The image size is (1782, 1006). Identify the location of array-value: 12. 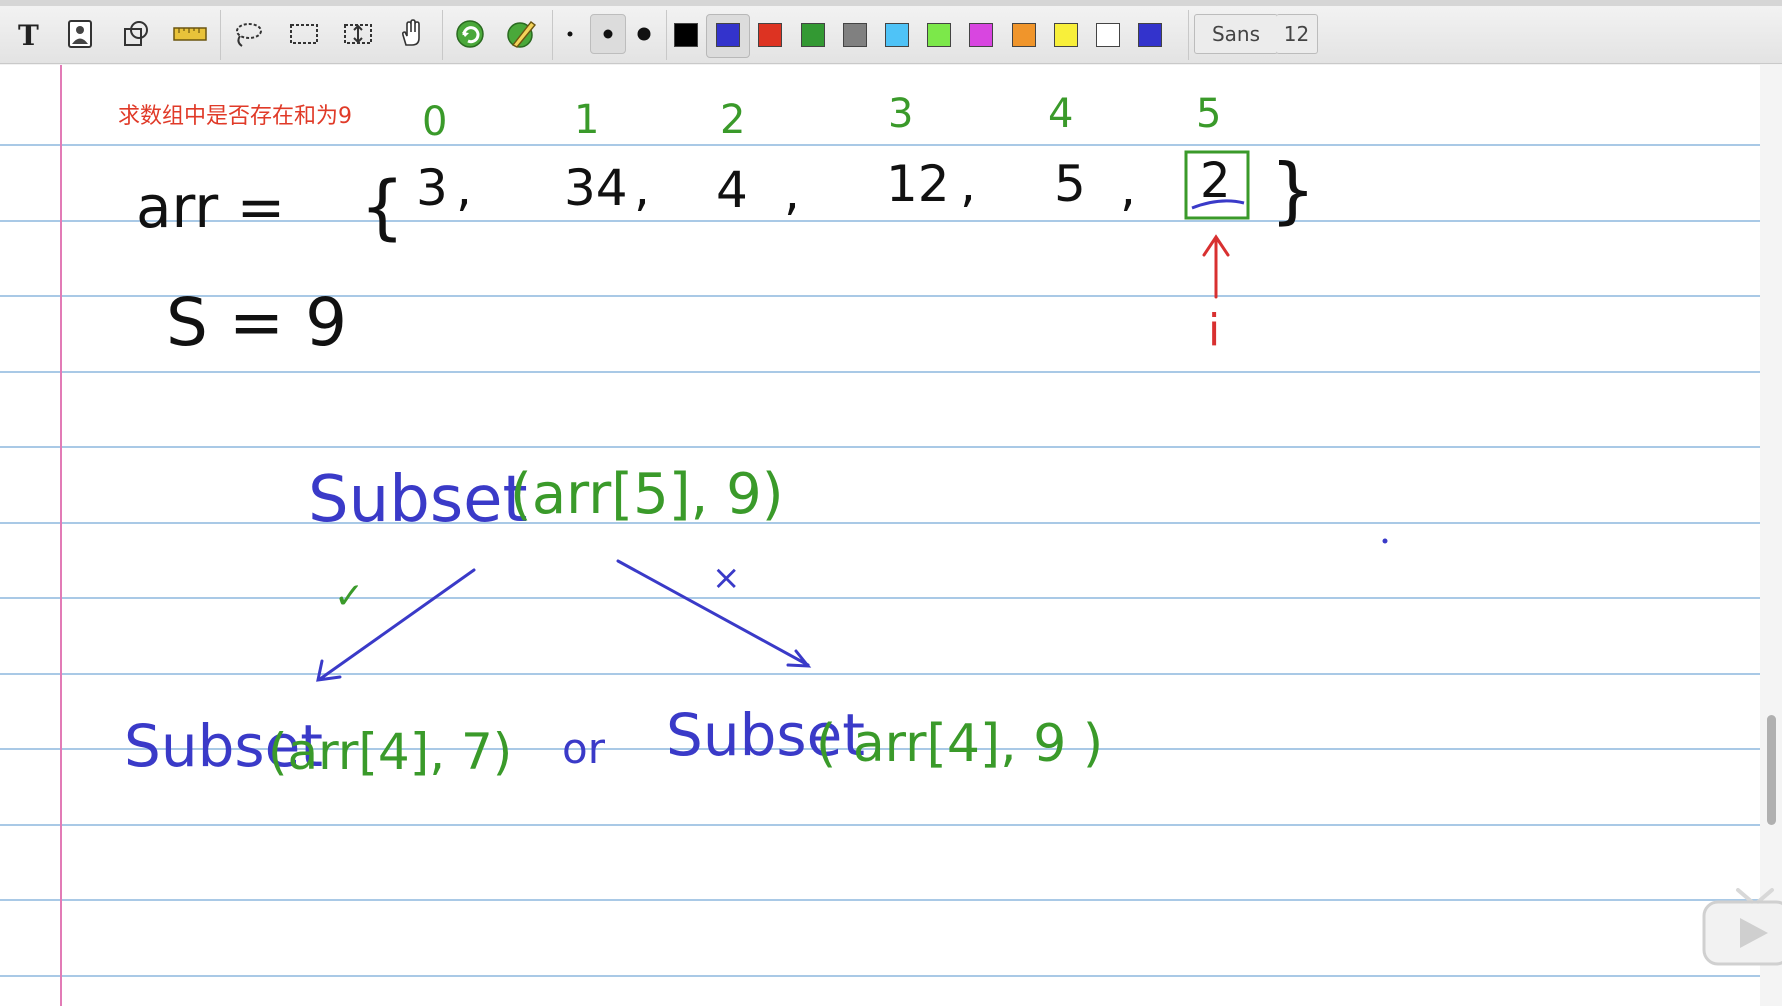
(918, 184).